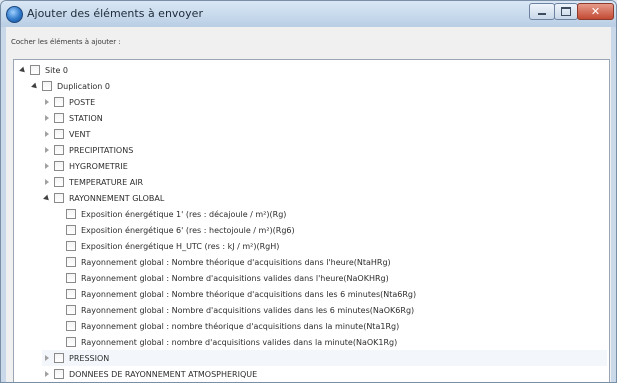  What do you see at coordinates (89, 358) in the screenshot?
I see `tree-node-label: PRESSION` at bounding box center [89, 358].